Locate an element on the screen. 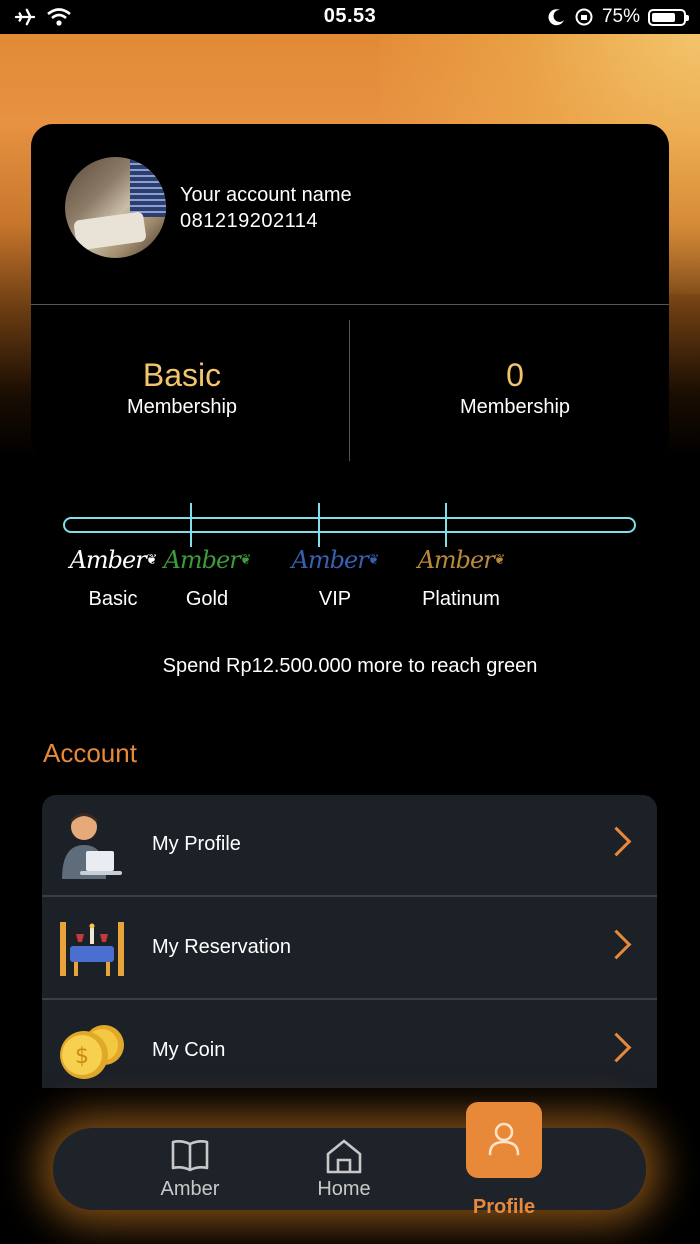 This screenshot has width=700, height=1244. tier-gold: Amber❦ Gold is located at coordinates (207, 575).